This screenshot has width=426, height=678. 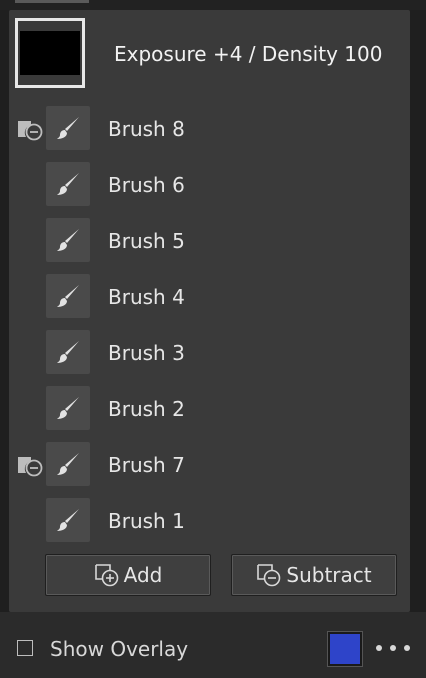 I want to click on add-button-label: Add, so click(x=143, y=575).